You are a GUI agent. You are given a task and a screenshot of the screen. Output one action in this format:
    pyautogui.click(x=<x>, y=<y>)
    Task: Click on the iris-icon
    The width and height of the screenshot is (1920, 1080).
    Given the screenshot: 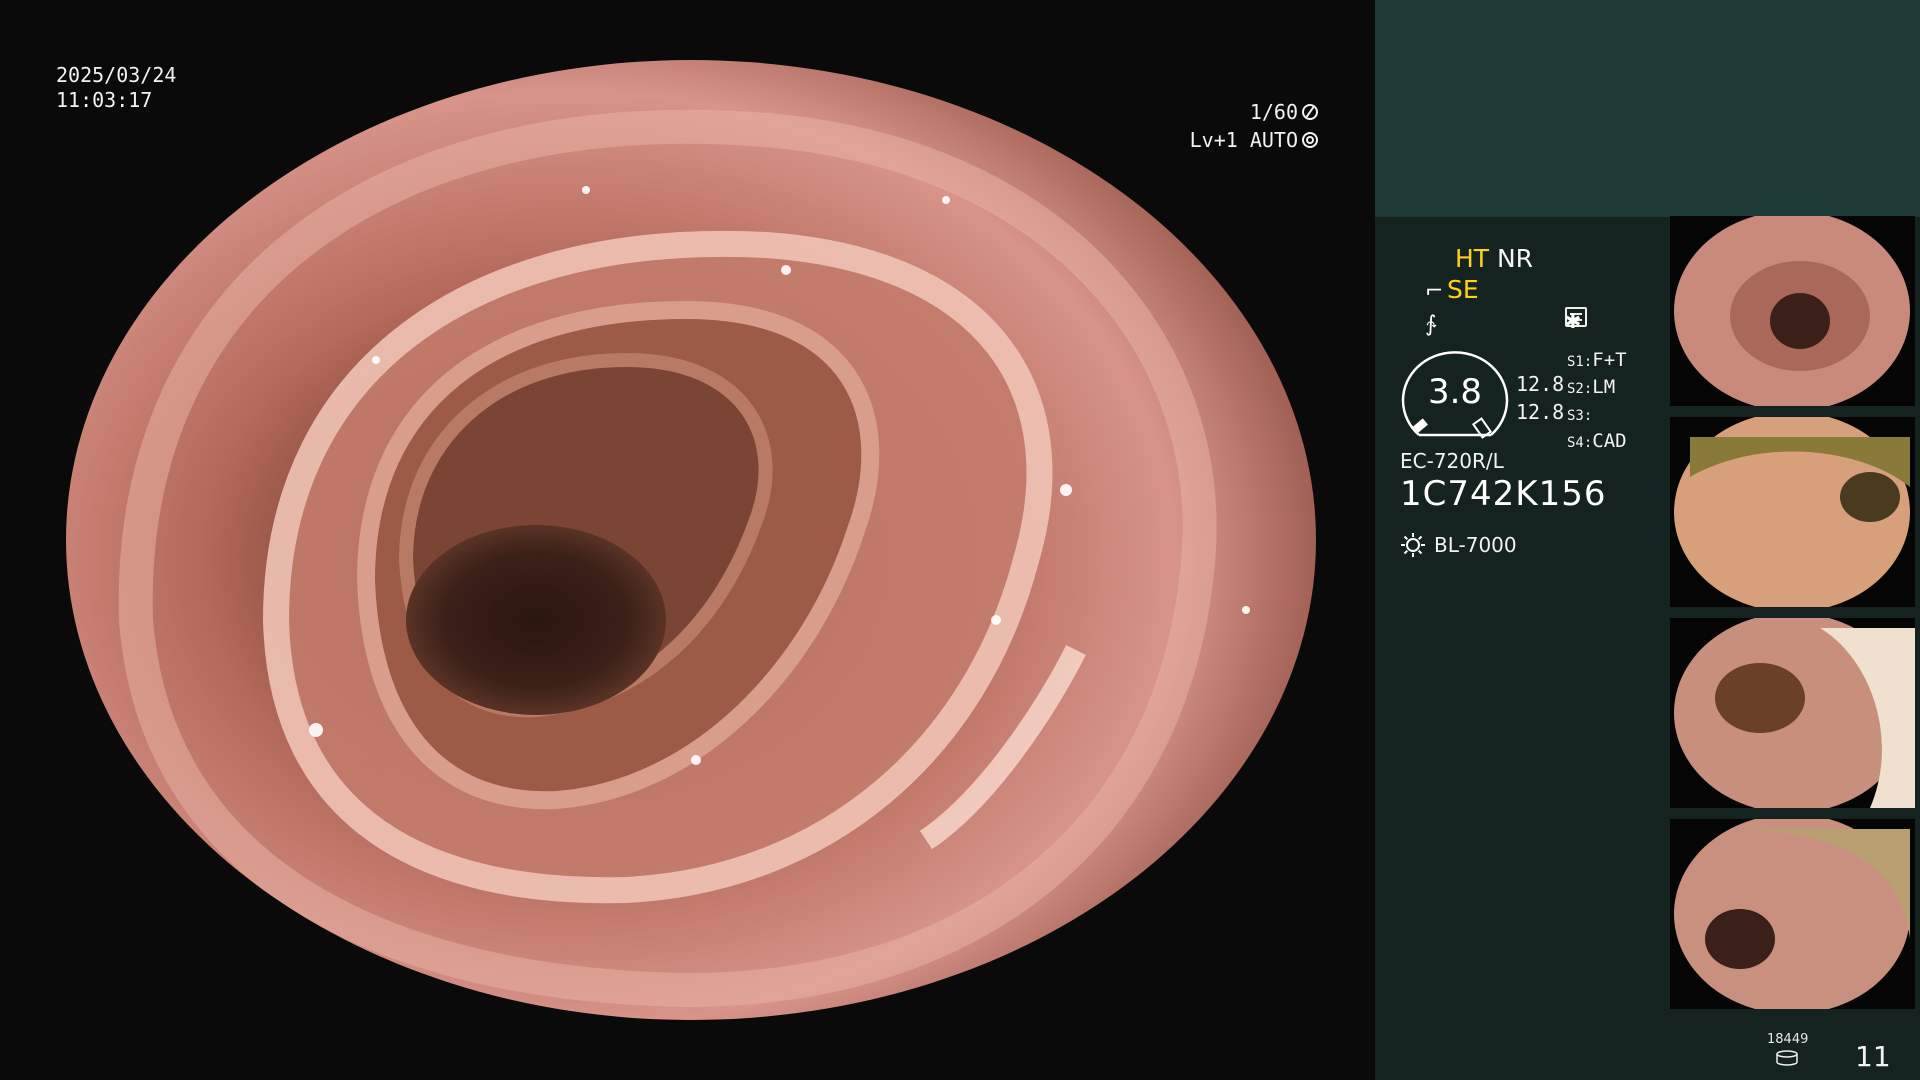 What is the action you would take?
    pyautogui.click(x=1310, y=140)
    